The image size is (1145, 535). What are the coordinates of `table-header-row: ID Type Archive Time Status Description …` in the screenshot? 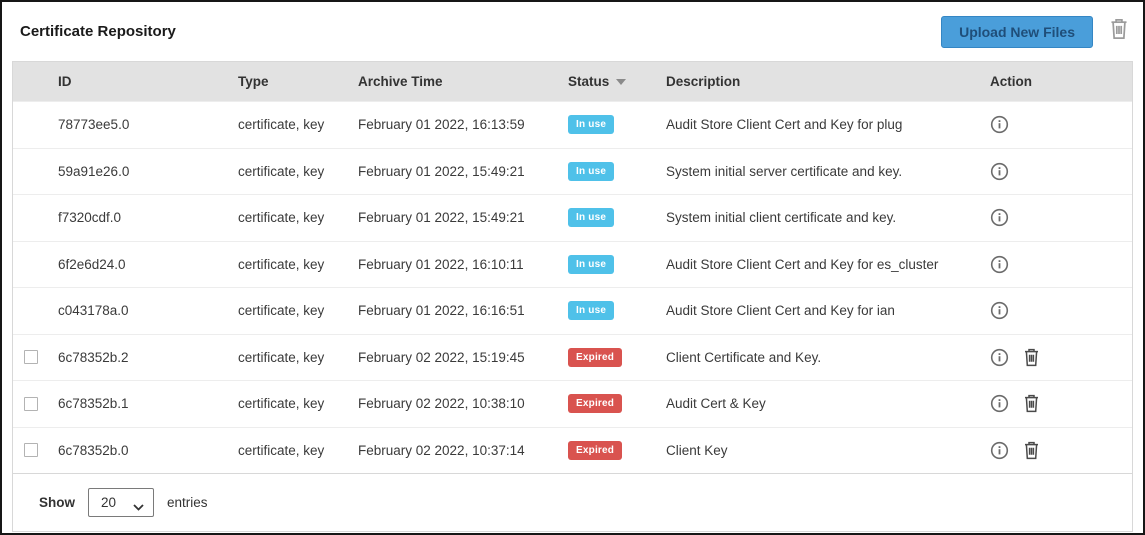 It's located at (572, 81).